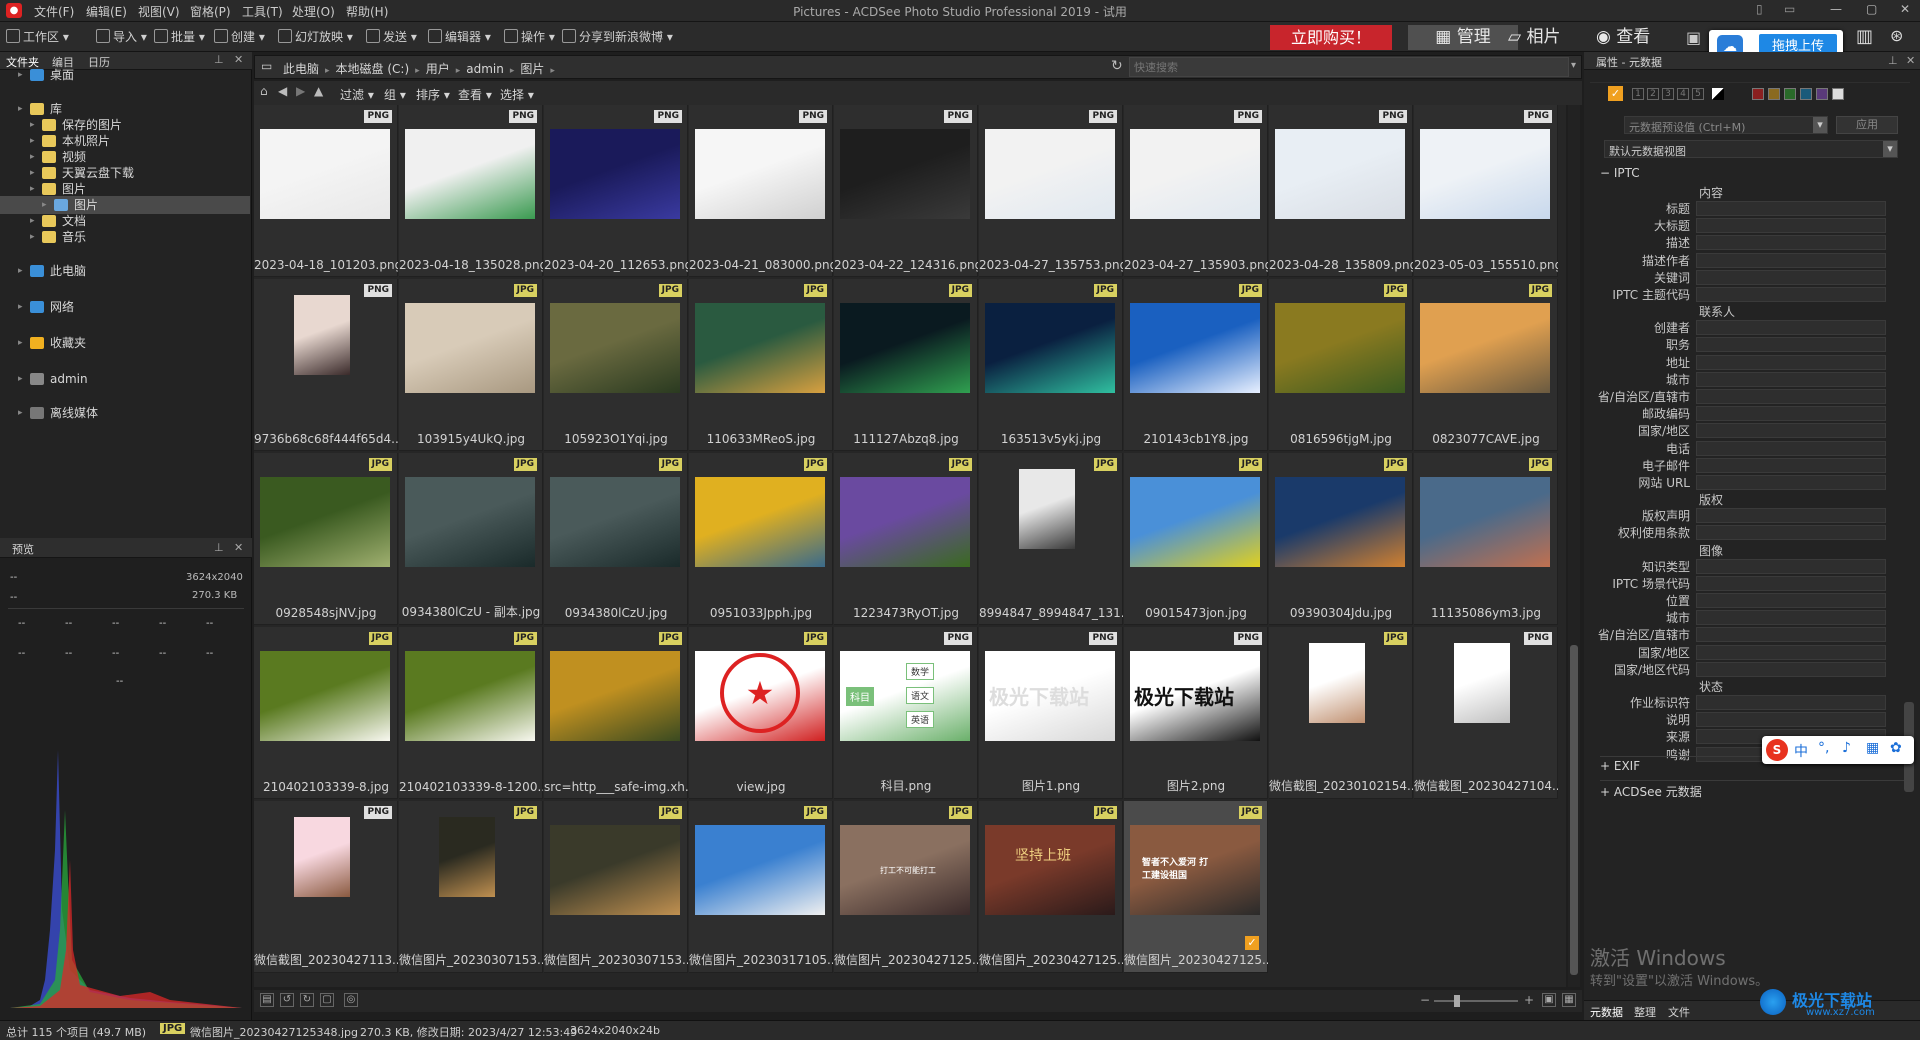 The width and height of the screenshot is (1920, 1040). Describe the element at coordinates (315, 36) in the screenshot. I see `toolbar-slideshow: 幻灯放映 ▾` at that location.